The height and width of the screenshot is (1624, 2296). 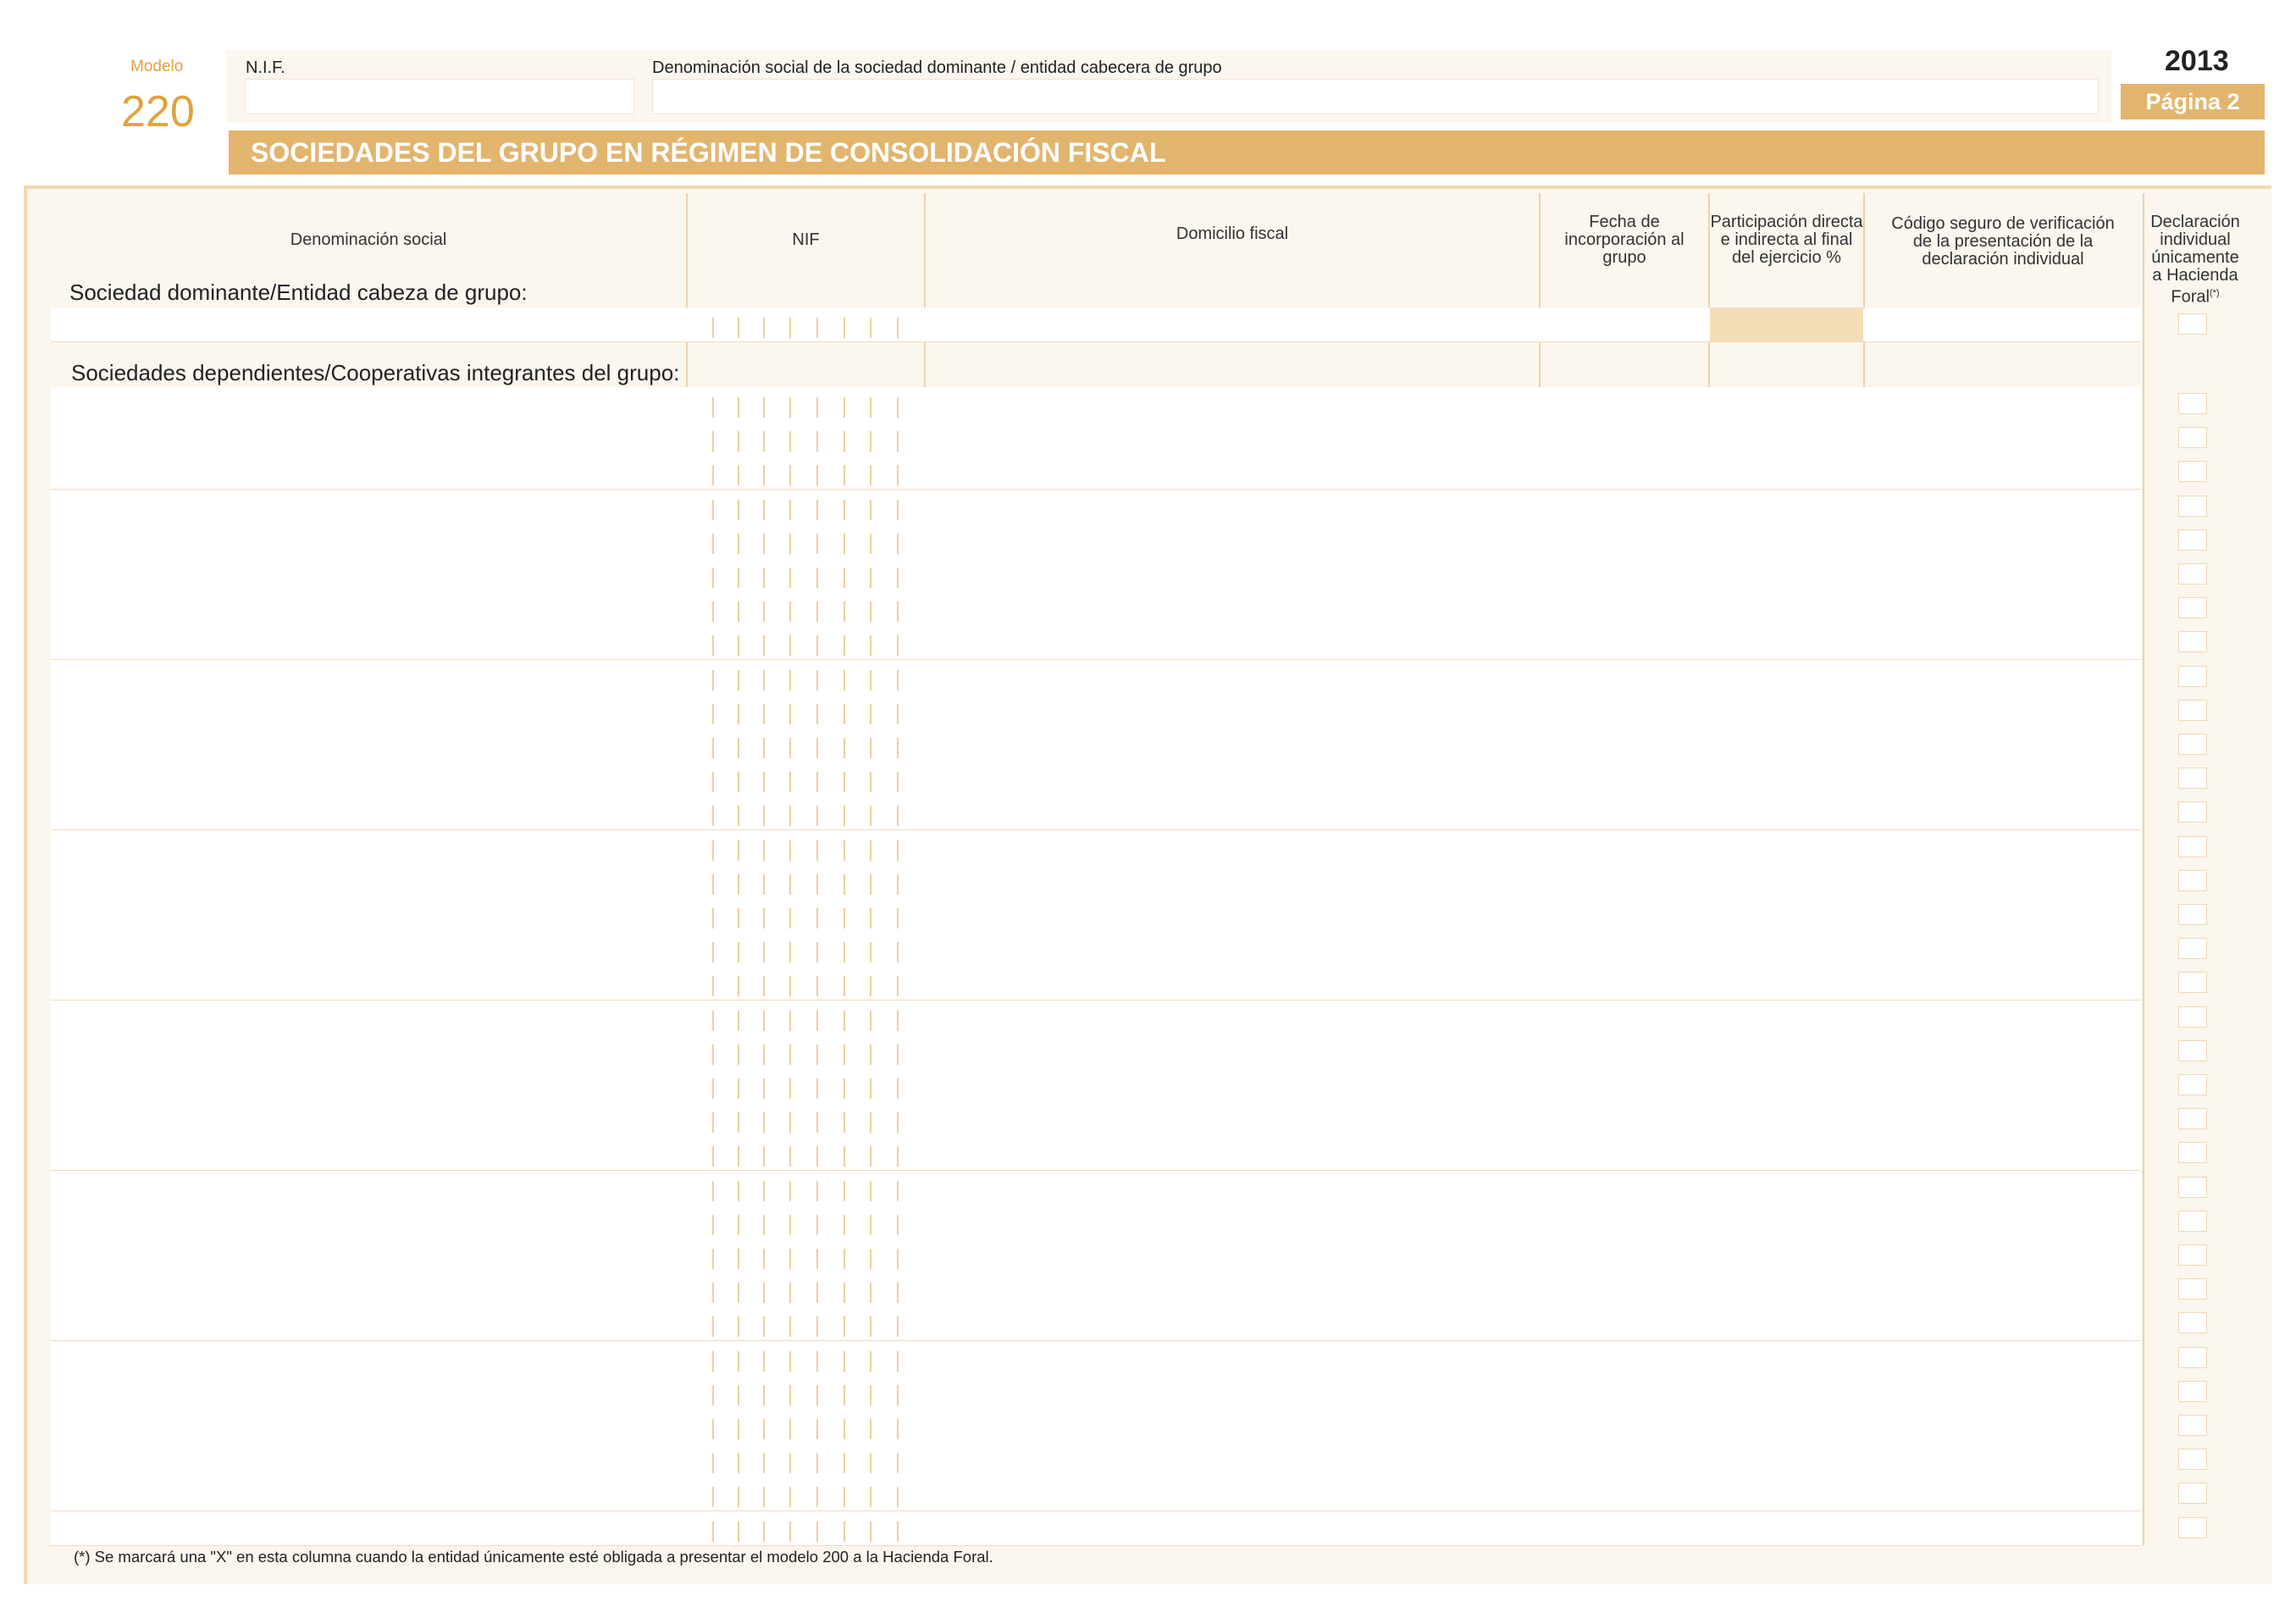 I want to click on col-header-nif: NIF, so click(x=806, y=240).